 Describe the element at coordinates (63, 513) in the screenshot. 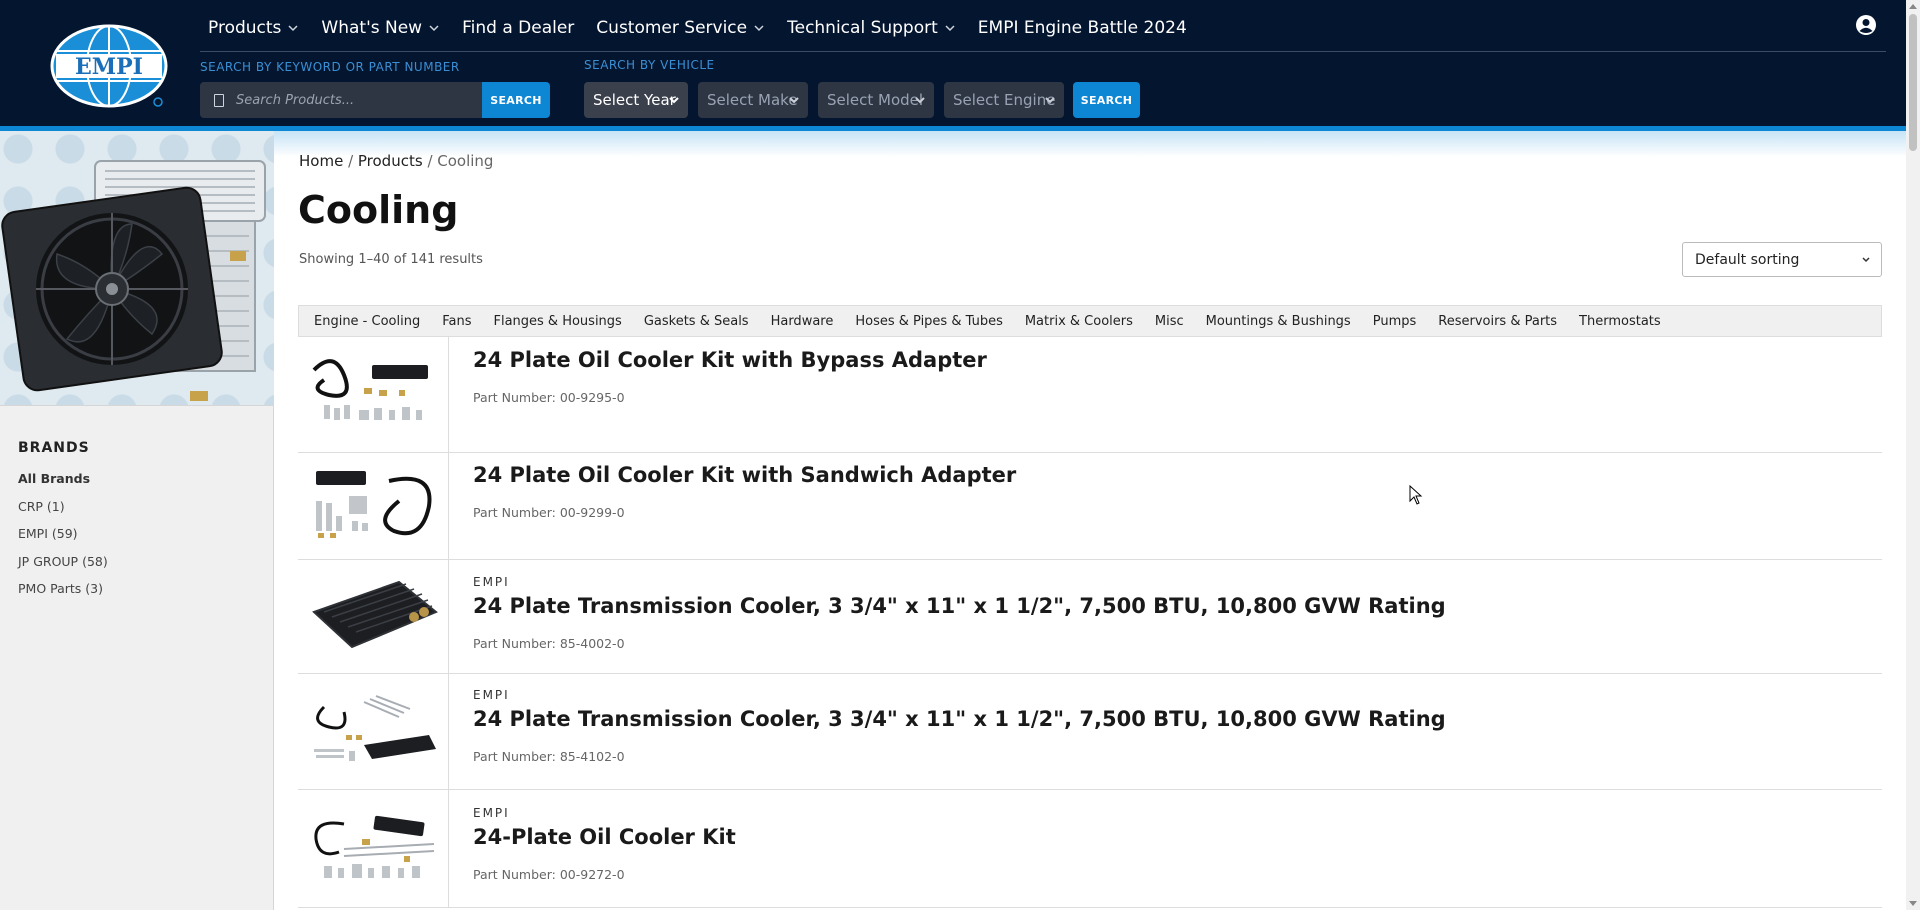

I see `brand-filter-crp: CRP (1)` at that location.